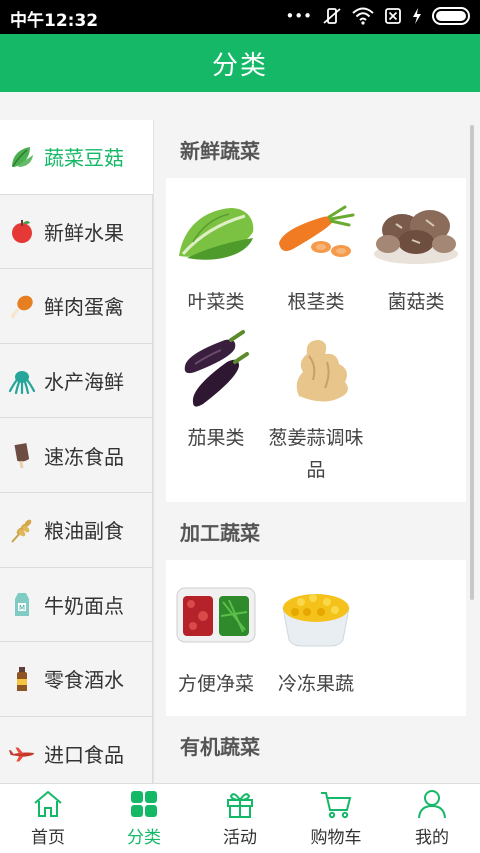 This screenshot has height=853, width=480. Describe the element at coordinates (84, 456) in the screenshot. I see `sidebar-item-label: 速冻食品` at that location.